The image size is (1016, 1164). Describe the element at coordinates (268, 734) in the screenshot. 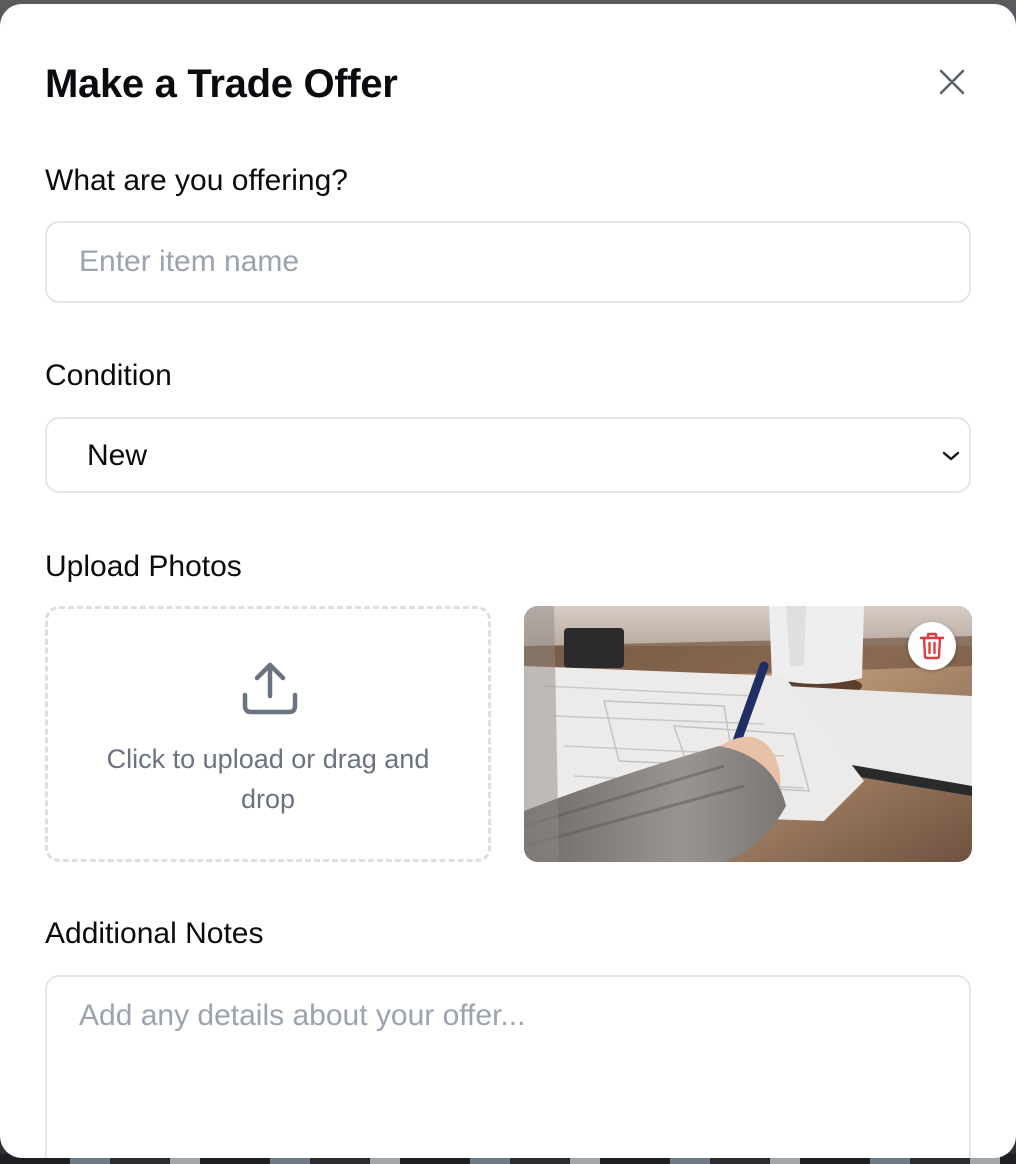

I see `photo-upload-dropzone: Click to upload or drag and drop` at that location.